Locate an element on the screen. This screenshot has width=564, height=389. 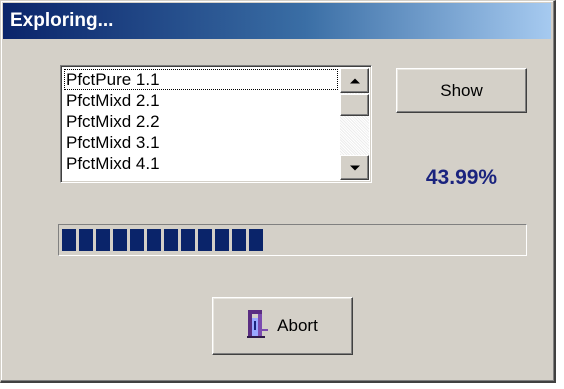
down-arrow-icon is located at coordinates (354, 167).